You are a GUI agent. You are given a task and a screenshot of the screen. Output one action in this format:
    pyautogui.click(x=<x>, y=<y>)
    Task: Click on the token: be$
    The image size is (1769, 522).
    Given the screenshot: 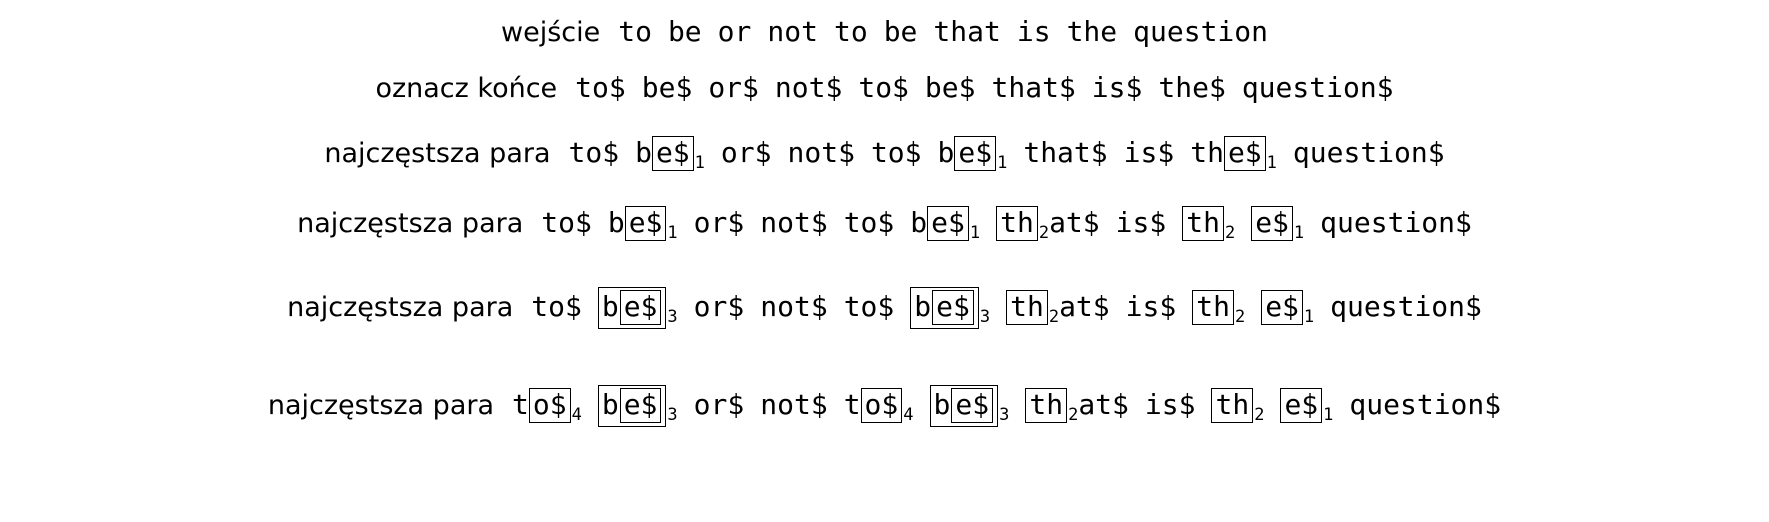 What is the action you would take?
    pyautogui.click(x=950, y=88)
    